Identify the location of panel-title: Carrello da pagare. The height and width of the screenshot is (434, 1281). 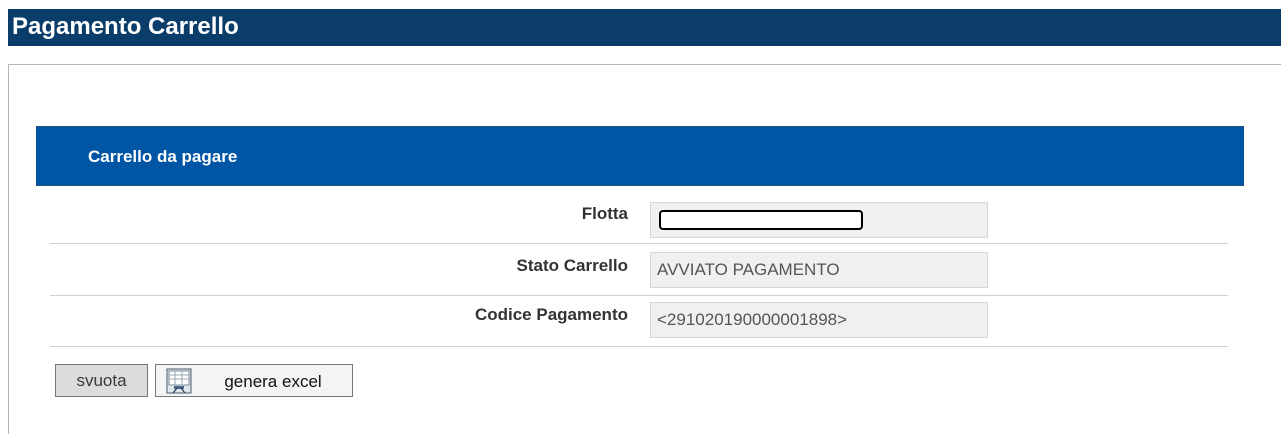
(163, 156).